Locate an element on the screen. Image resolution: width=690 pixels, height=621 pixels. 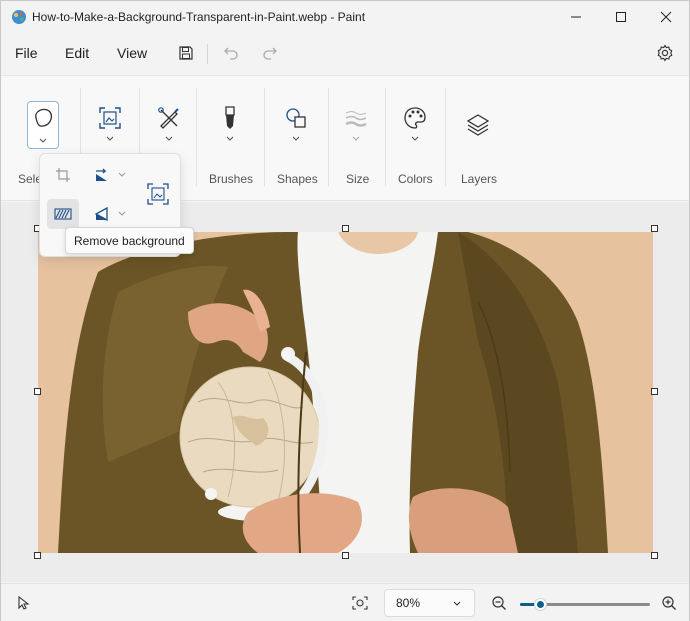
redo-icon is located at coordinates (270, 53).